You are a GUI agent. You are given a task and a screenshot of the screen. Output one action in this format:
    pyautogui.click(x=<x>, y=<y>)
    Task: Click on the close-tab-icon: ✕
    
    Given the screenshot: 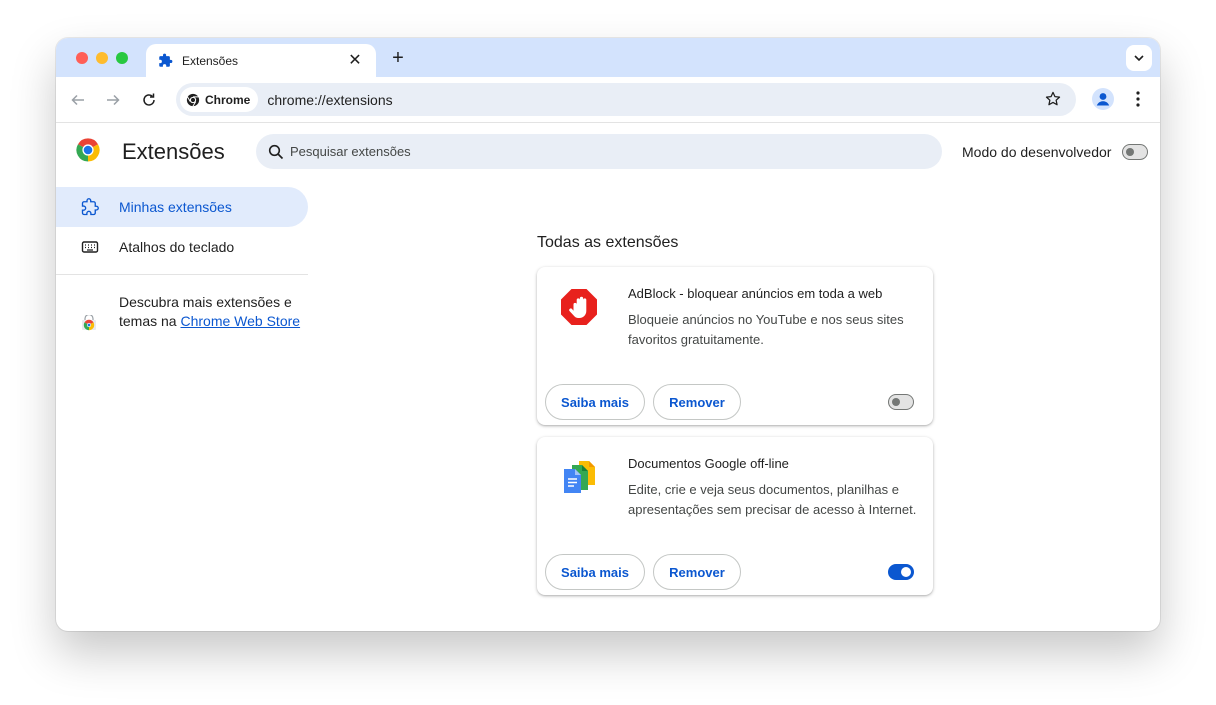 What is the action you would take?
    pyautogui.click(x=355, y=60)
    